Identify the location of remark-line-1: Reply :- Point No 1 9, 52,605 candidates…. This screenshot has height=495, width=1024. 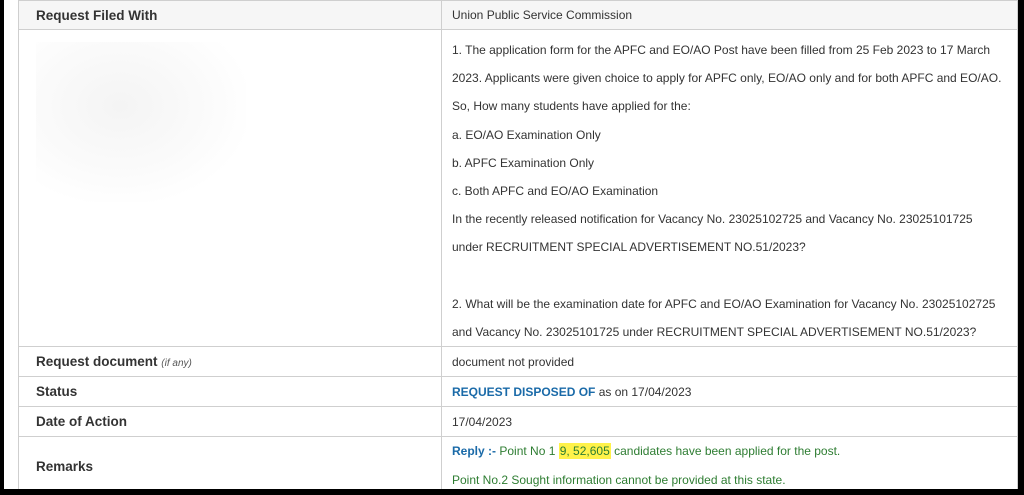
(729, 452).